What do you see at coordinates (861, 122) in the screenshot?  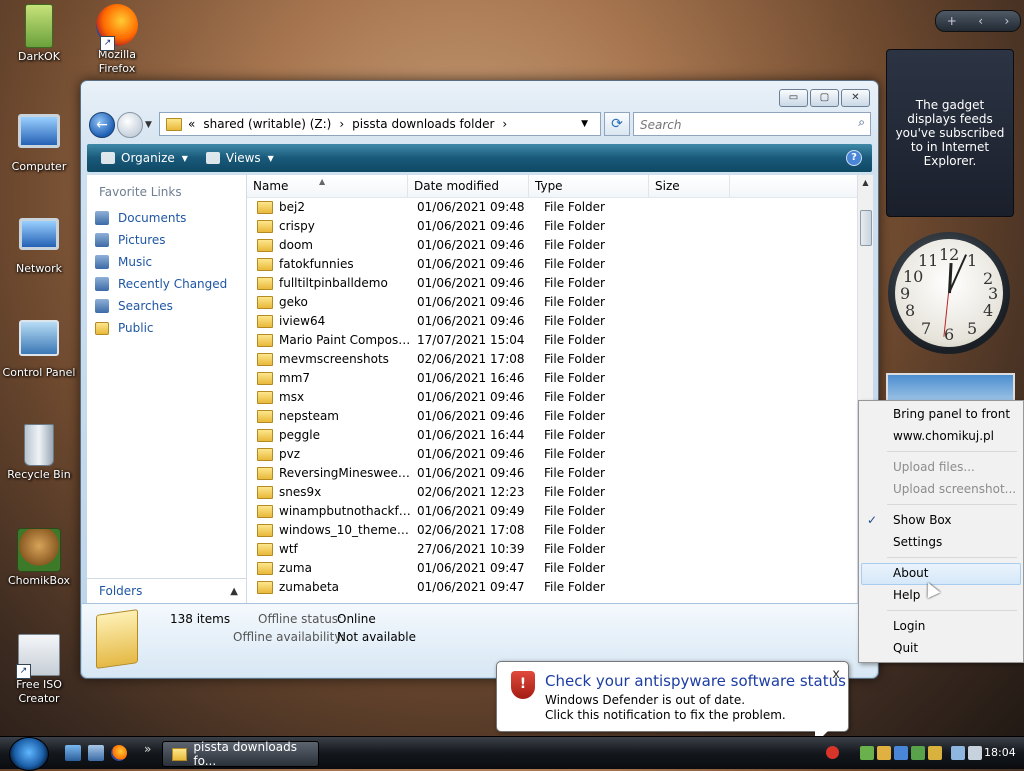 I see `search-icon: ⌕` at bounding box center [861, 122].